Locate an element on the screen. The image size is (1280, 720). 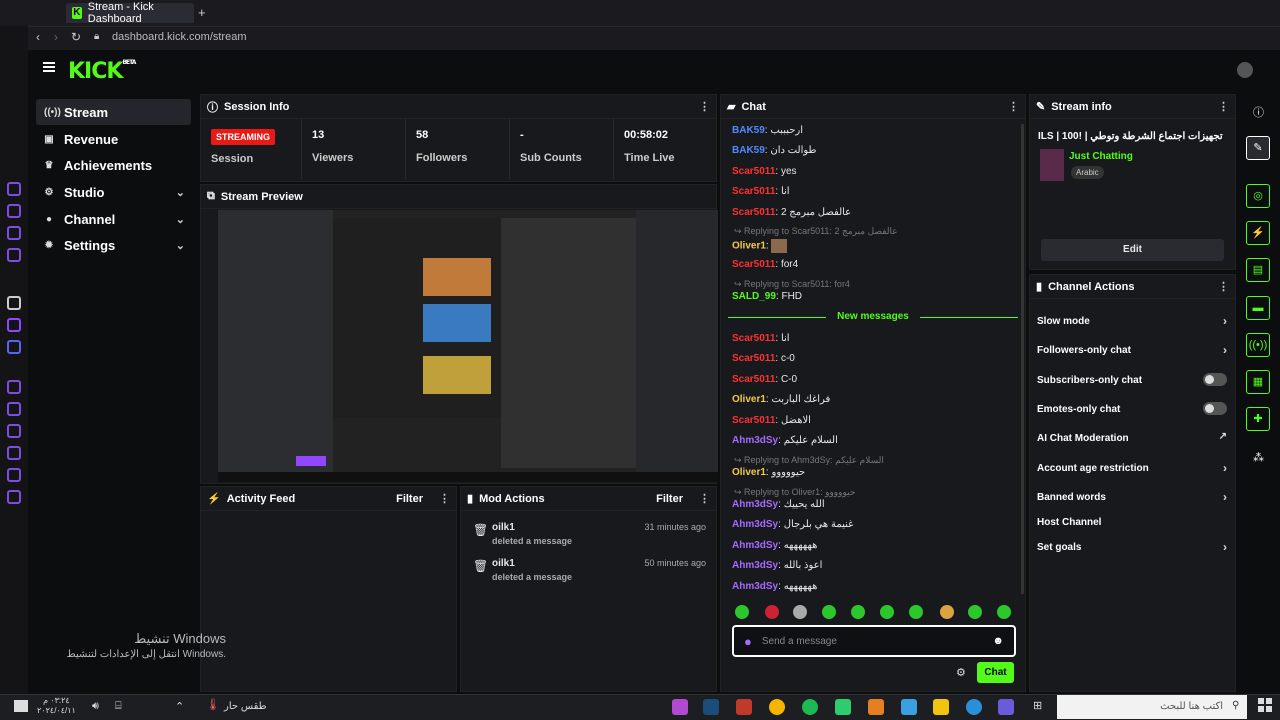
kick-logo: KICKBETA is located at coordinates (102, 71).